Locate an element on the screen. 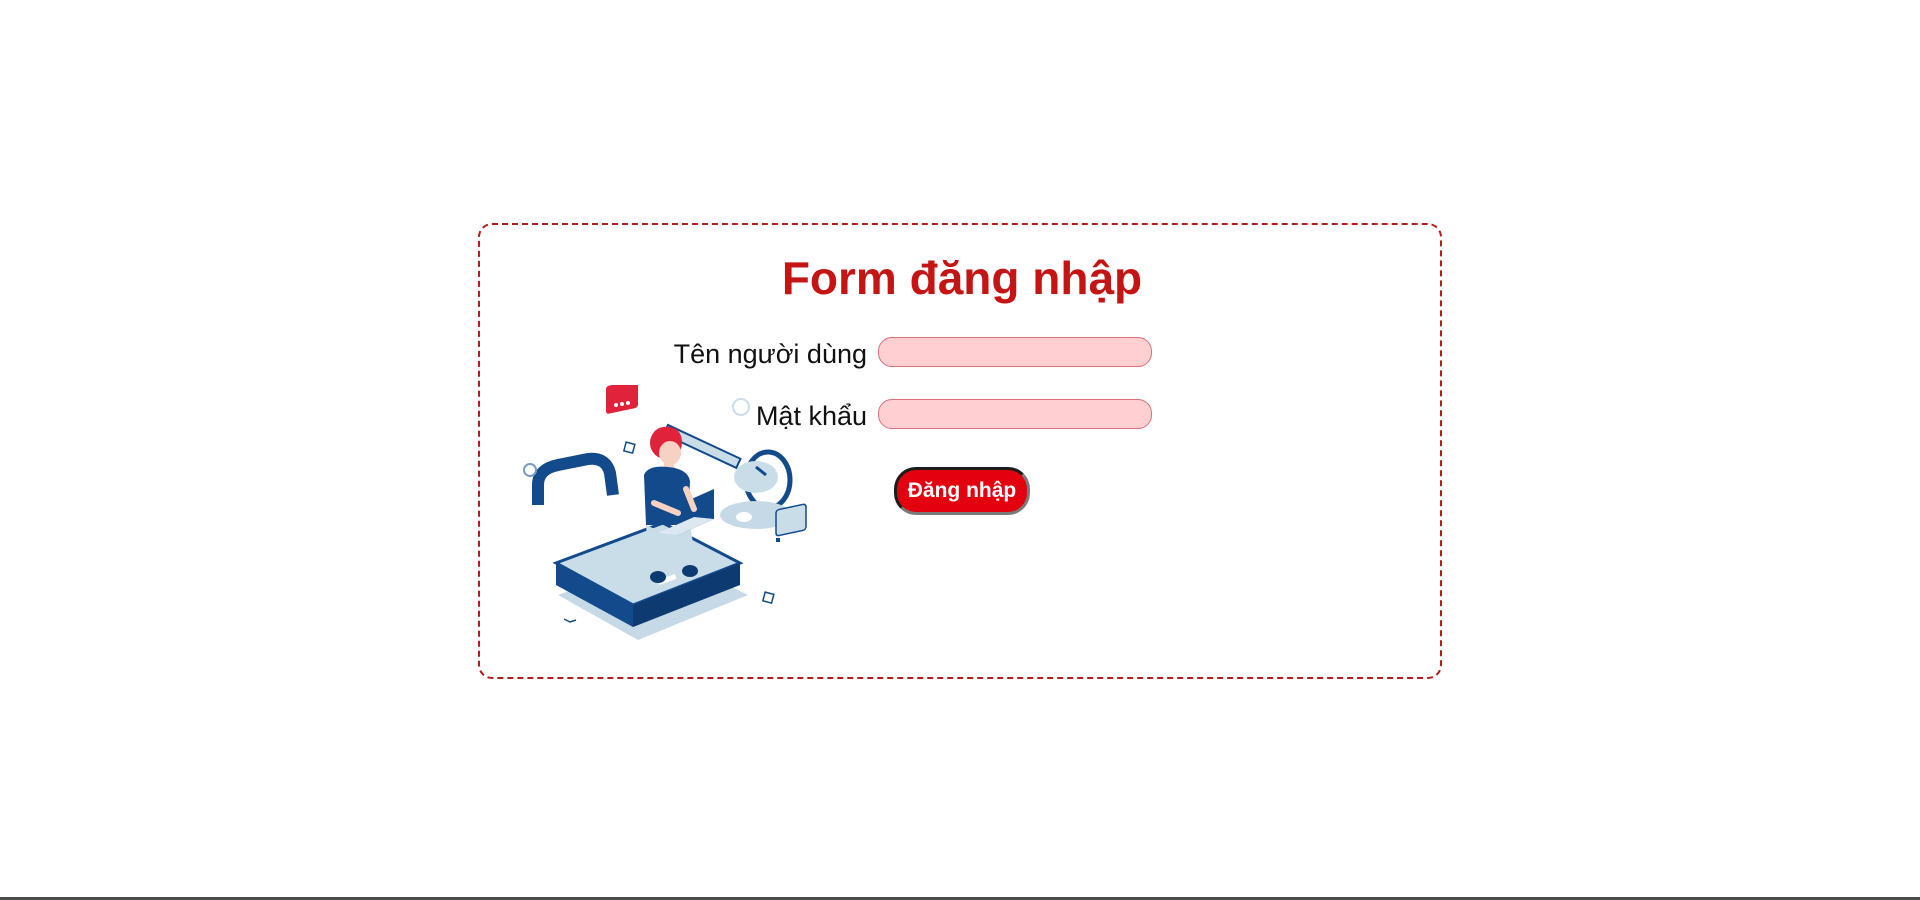 The width and height of the screenshot is (1920, 900). username-label: Tên người dùng is located at coordinates (770, 354).